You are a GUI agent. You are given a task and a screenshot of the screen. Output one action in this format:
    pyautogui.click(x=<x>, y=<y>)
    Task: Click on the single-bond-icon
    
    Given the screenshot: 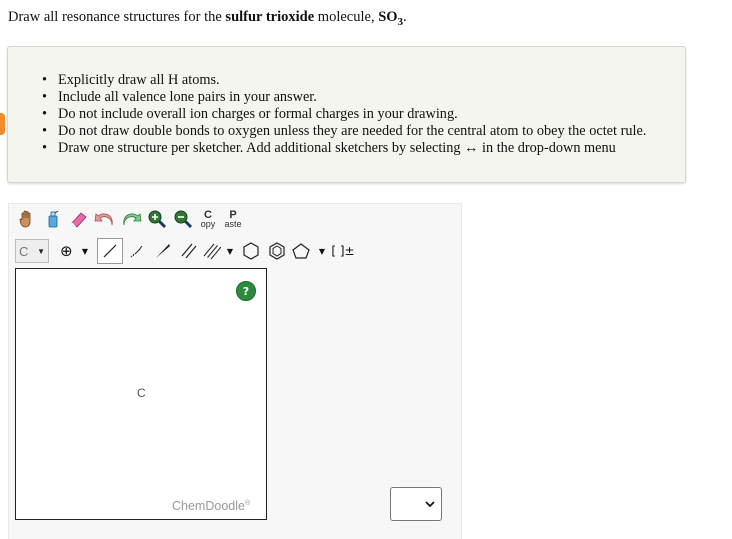 What is the action you would take?
    pyautogui.click(x=110, y=251)
    